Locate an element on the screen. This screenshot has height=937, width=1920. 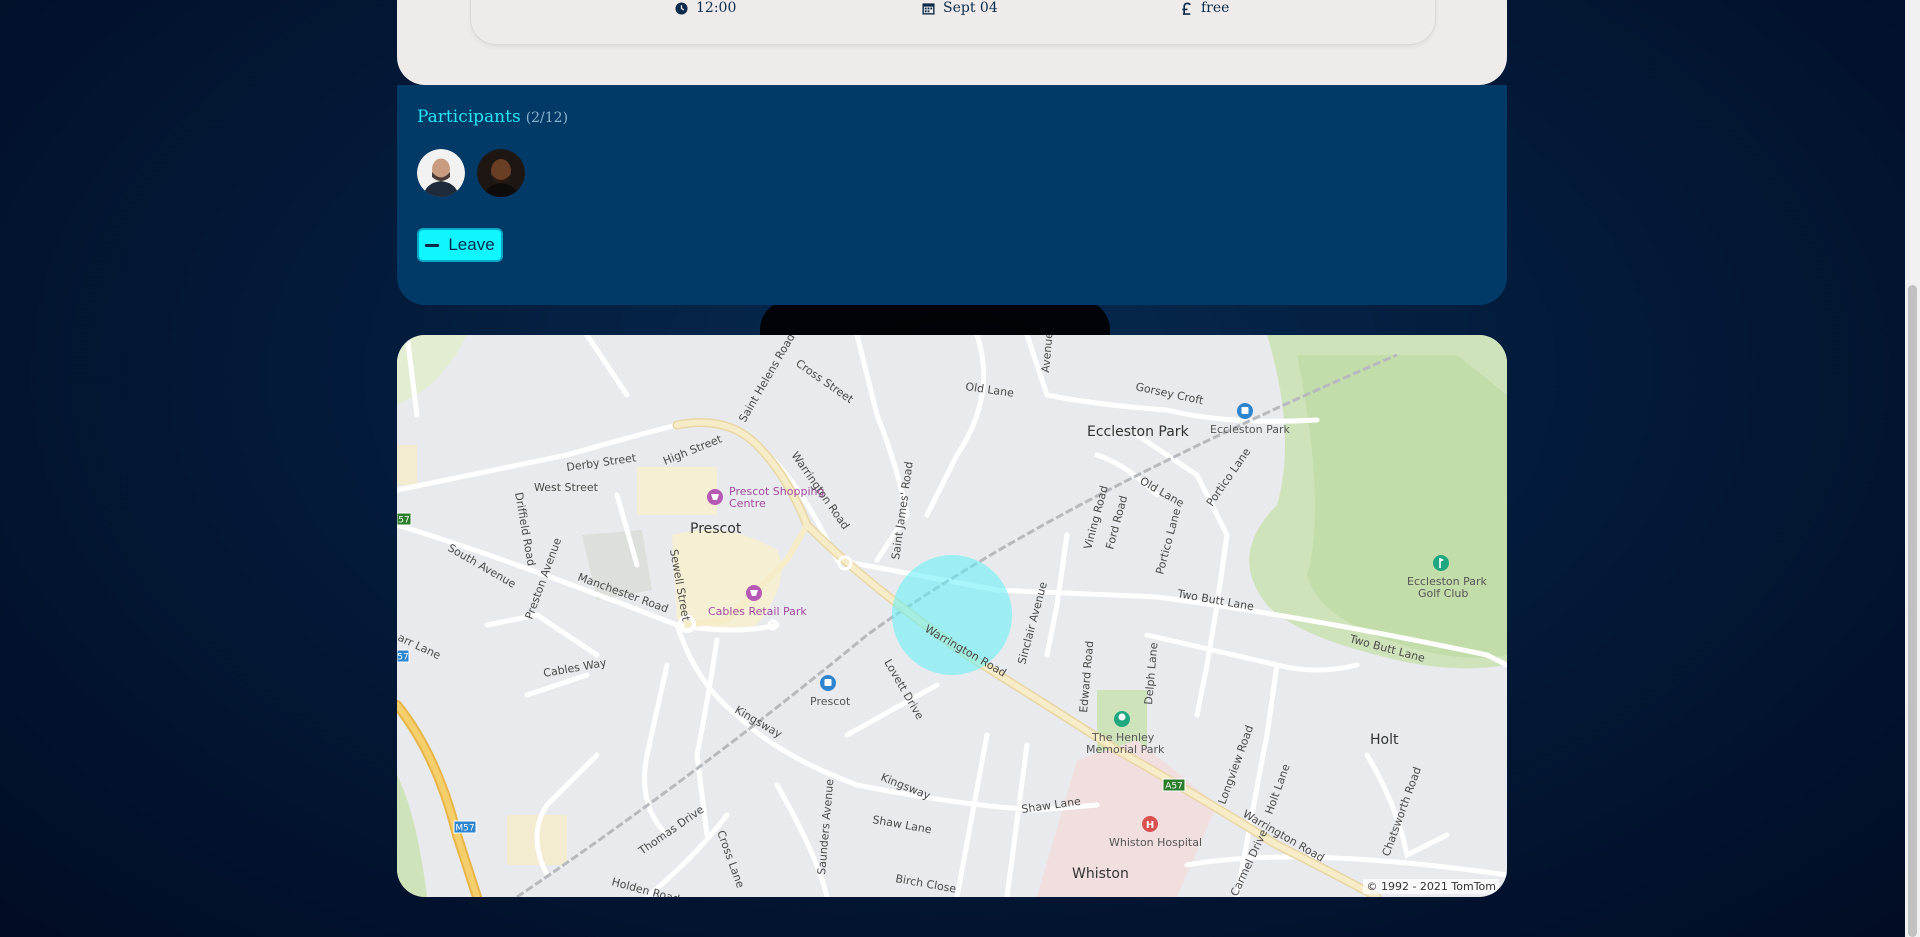
road-gorsey-croft: Gorsey Croft is located at coordinates (1169, 393).